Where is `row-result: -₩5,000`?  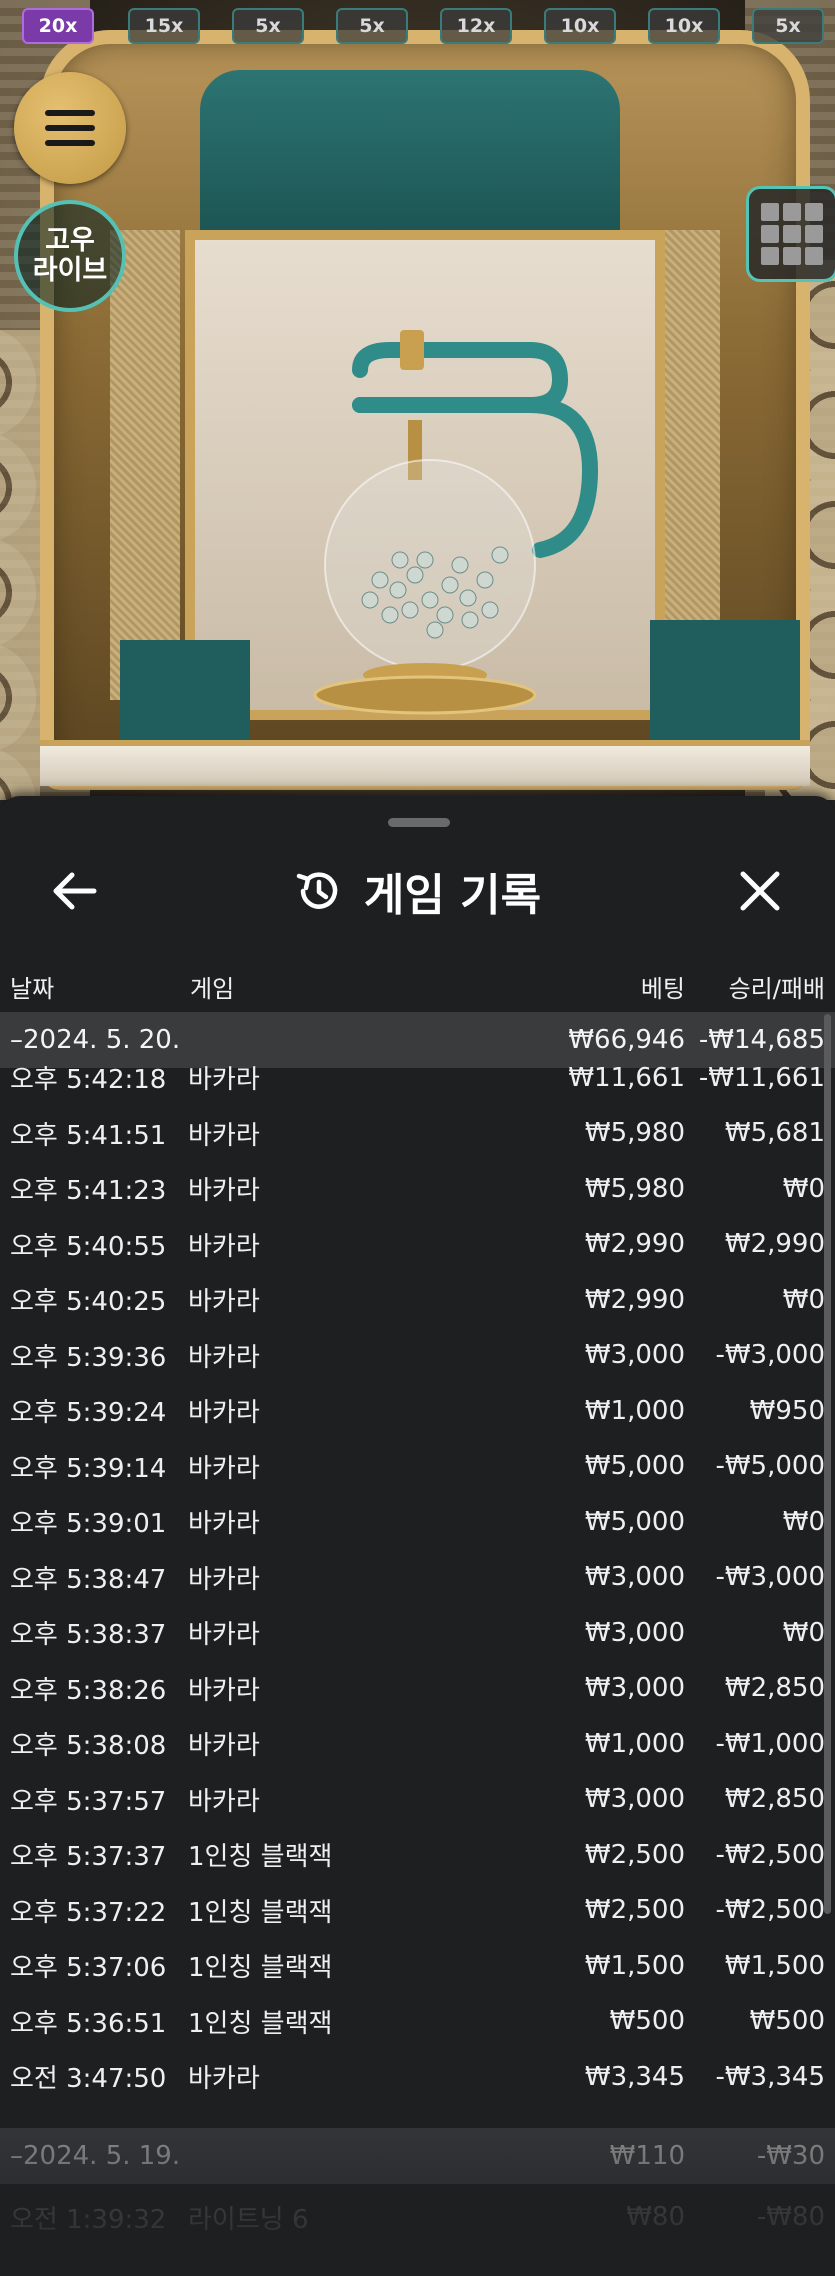 row-result: -₩5,000 is located at coordinates (770, 1466).